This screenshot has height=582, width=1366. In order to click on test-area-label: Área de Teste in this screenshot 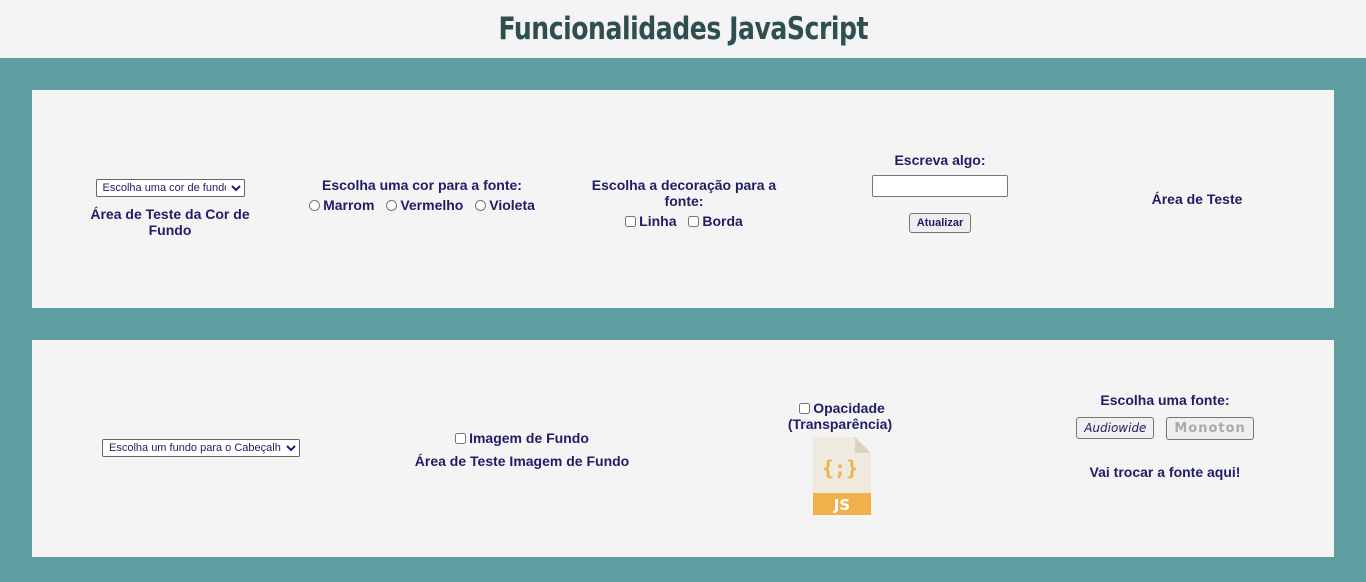, I will do `click(1197, 199)`.